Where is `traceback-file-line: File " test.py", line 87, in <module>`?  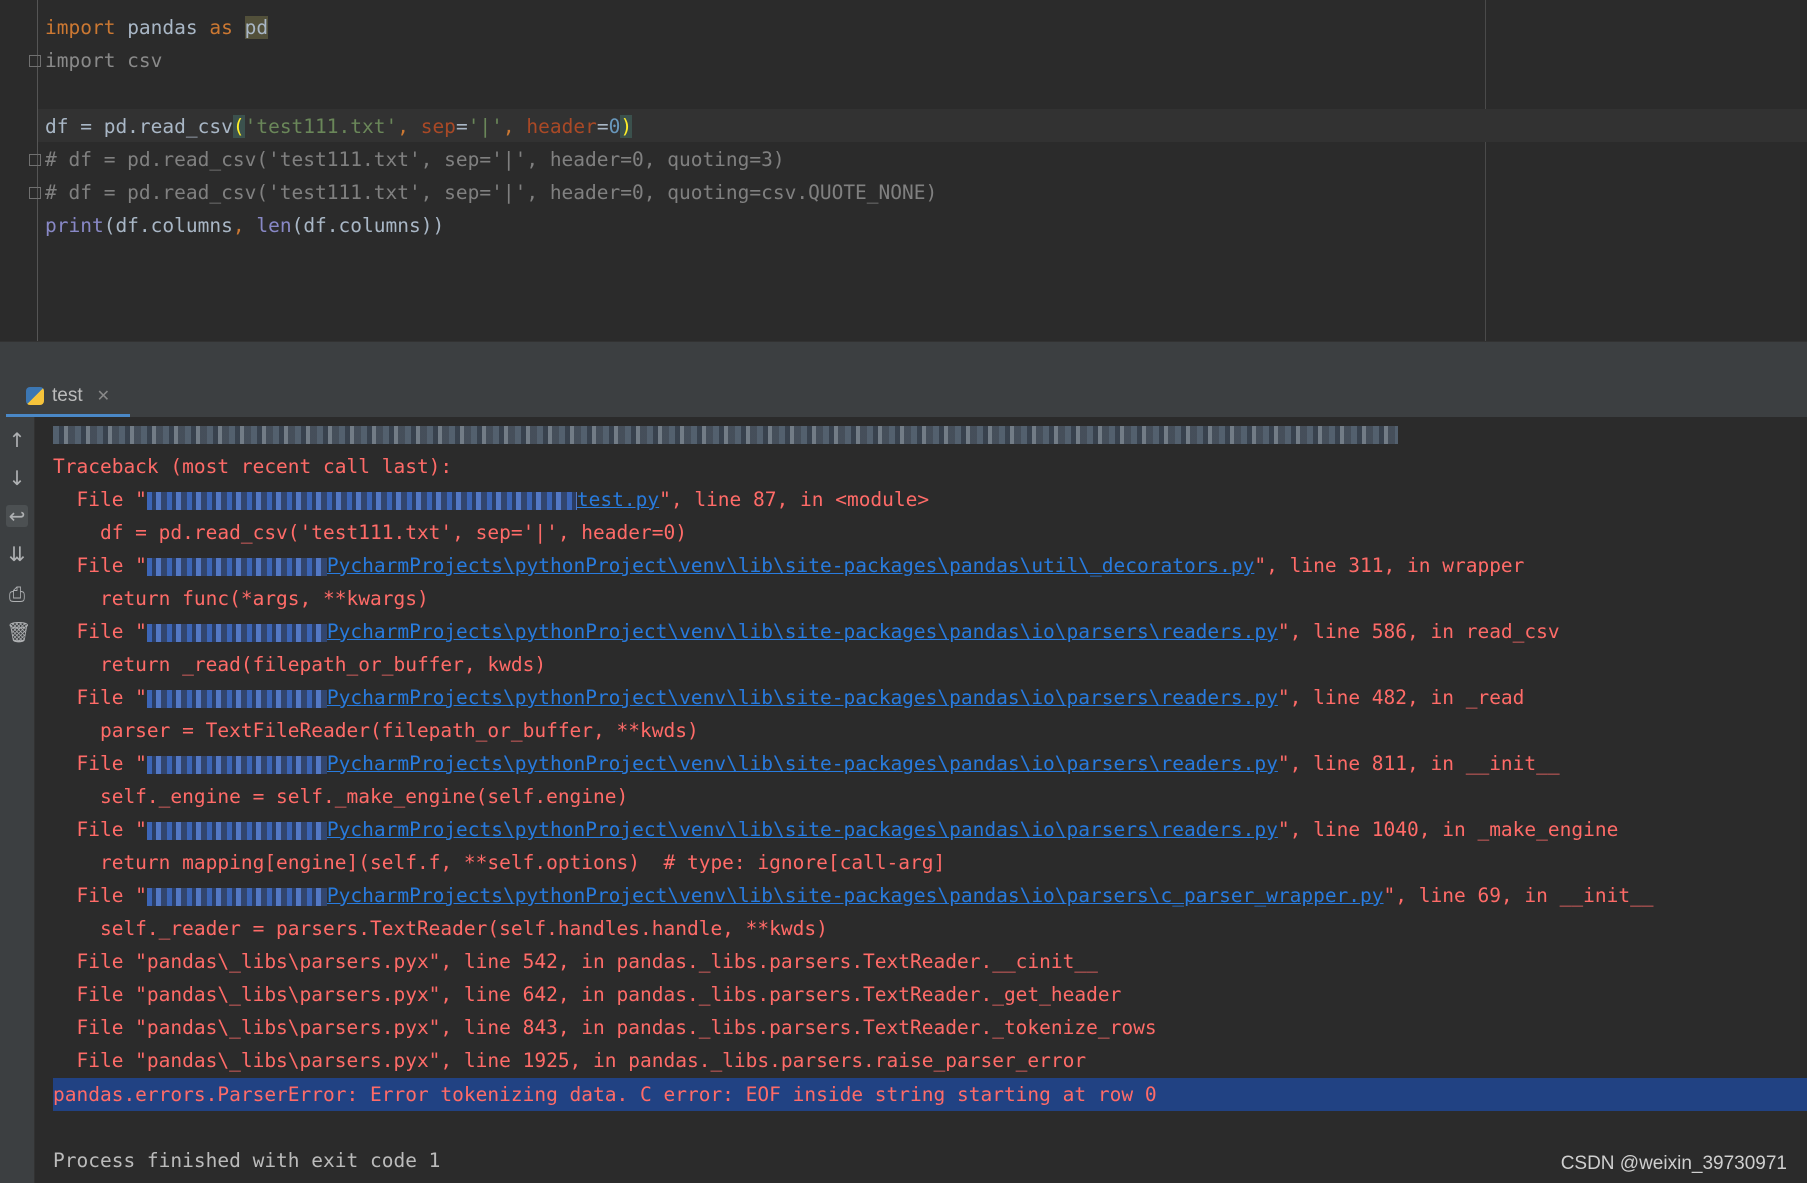 traceback-file-line: File " test.py", line 87, in <module> is located at coordinates (491, 499).